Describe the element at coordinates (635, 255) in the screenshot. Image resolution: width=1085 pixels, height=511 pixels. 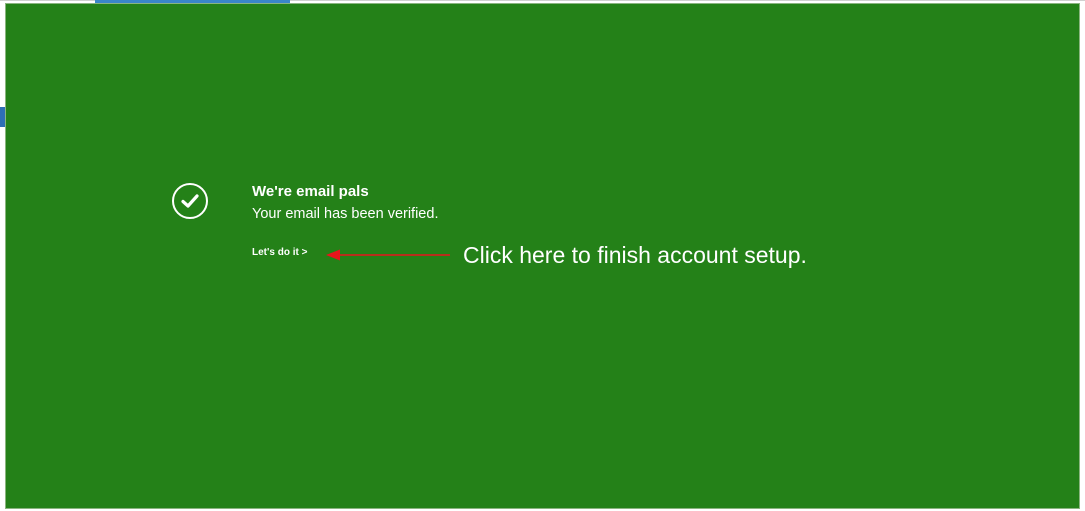
I see `annotation-callout: Click here to finish account setup.` at that location.